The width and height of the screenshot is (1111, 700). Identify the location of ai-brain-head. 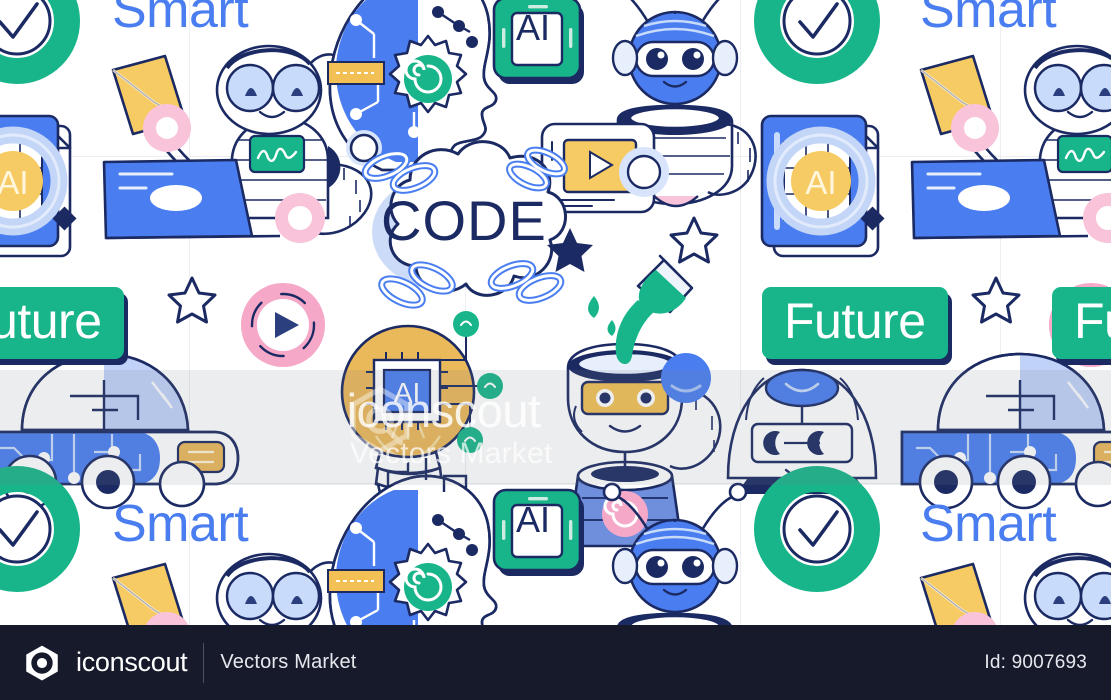
(412, 540).